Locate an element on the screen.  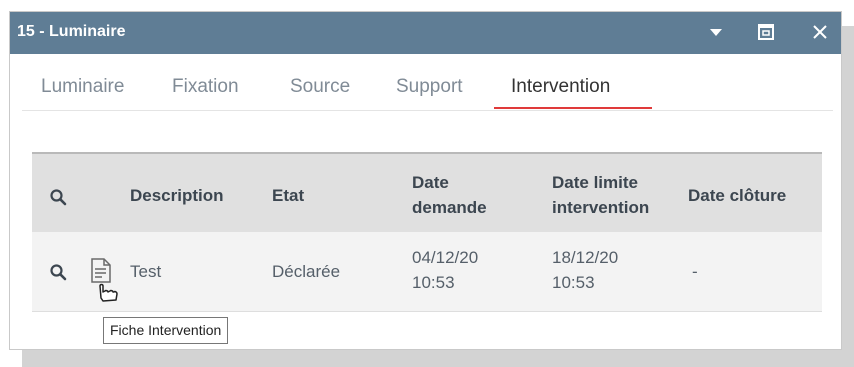
header-date-demande-line1: Date is located at coordinates (430, 183).